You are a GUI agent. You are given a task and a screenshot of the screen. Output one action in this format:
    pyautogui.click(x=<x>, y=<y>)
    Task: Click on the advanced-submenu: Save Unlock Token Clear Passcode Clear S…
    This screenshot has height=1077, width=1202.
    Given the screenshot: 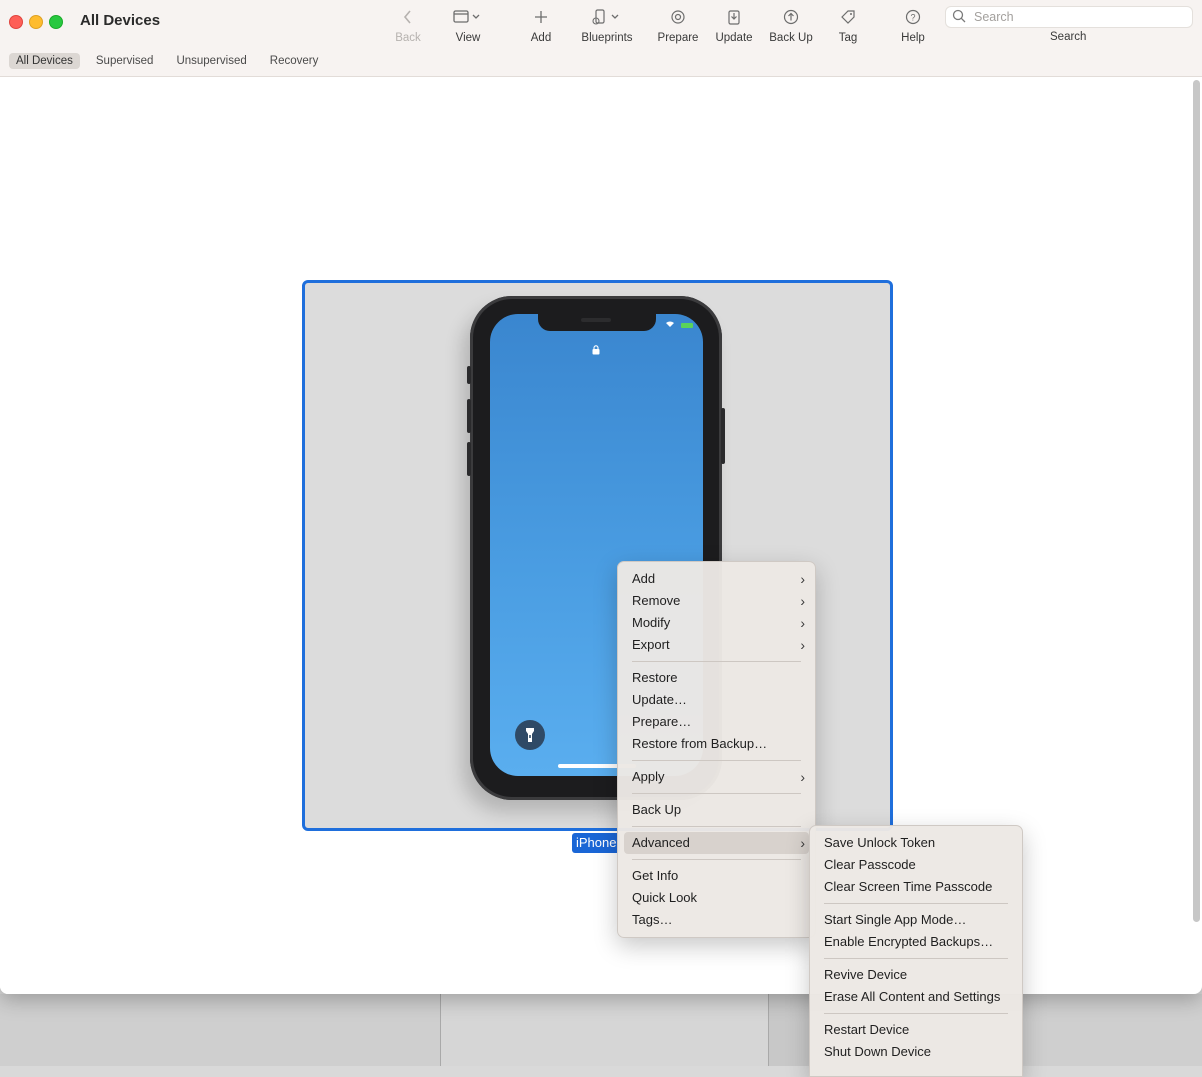 What is the action you would take?
    pyautogui.click(x=916, y=951)
    